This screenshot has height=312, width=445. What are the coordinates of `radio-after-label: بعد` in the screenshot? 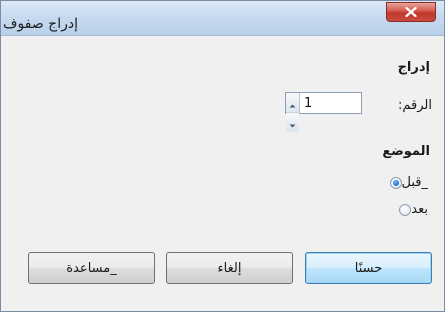 It's located at (419, 209).